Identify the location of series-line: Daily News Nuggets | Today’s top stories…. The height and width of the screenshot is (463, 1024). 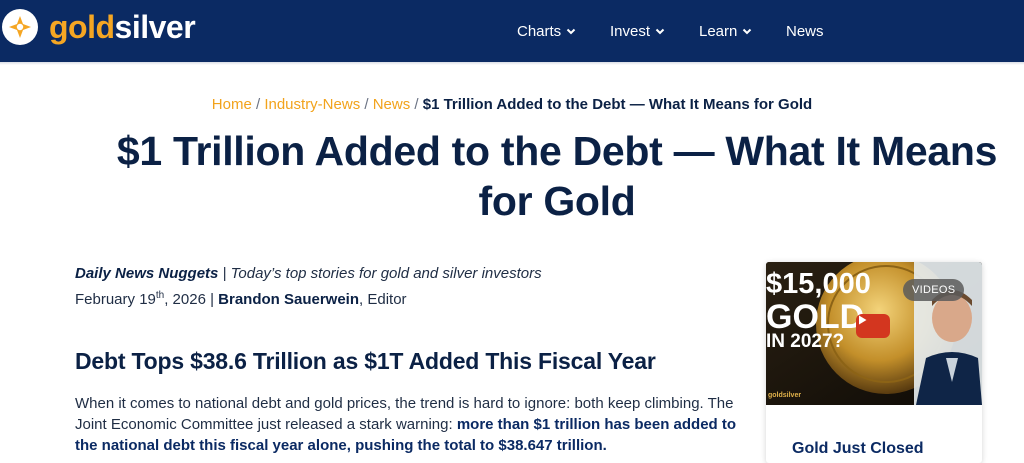
(308, 274).